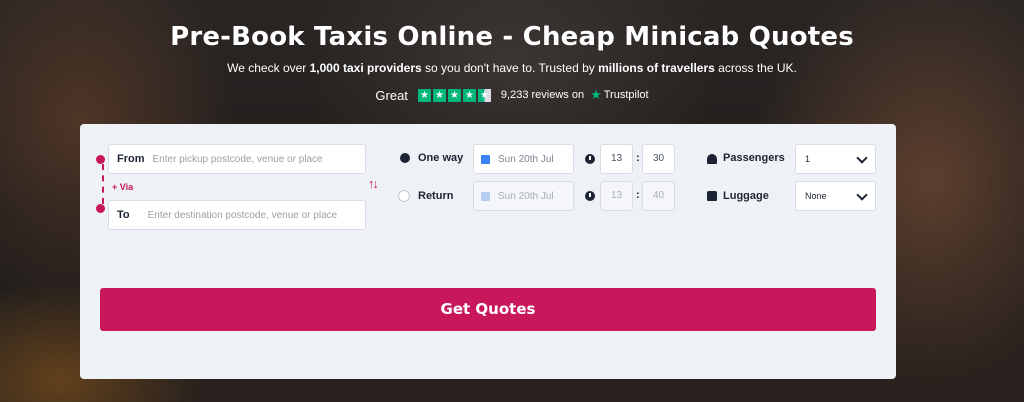 The width and height of the screenshot is (1024, 402). Describe the element at coordinates (754, 158) in the screenshot. I see `passengers-label: Passengers` at that location.